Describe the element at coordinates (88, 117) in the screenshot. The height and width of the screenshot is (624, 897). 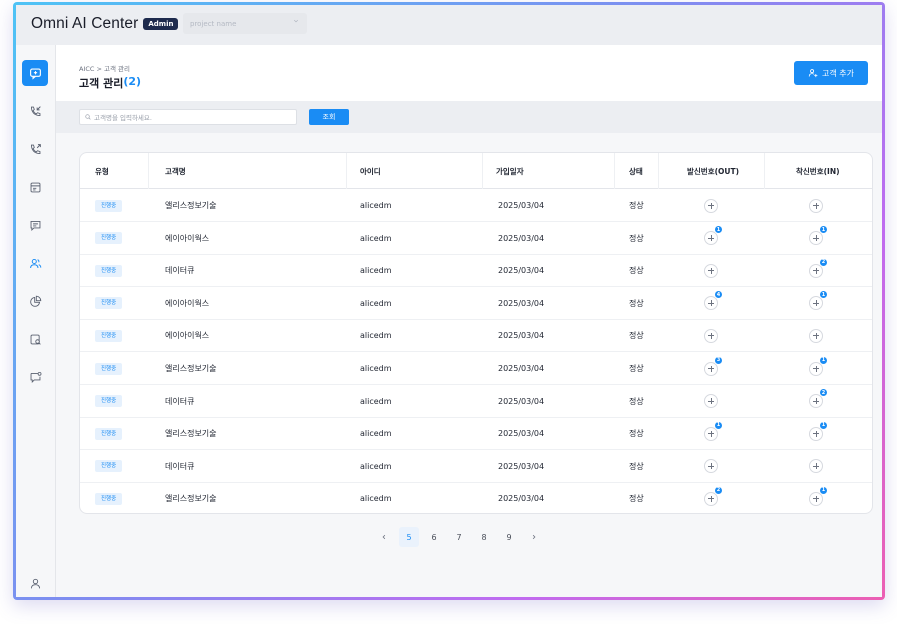
I see `search-icon` at that location.